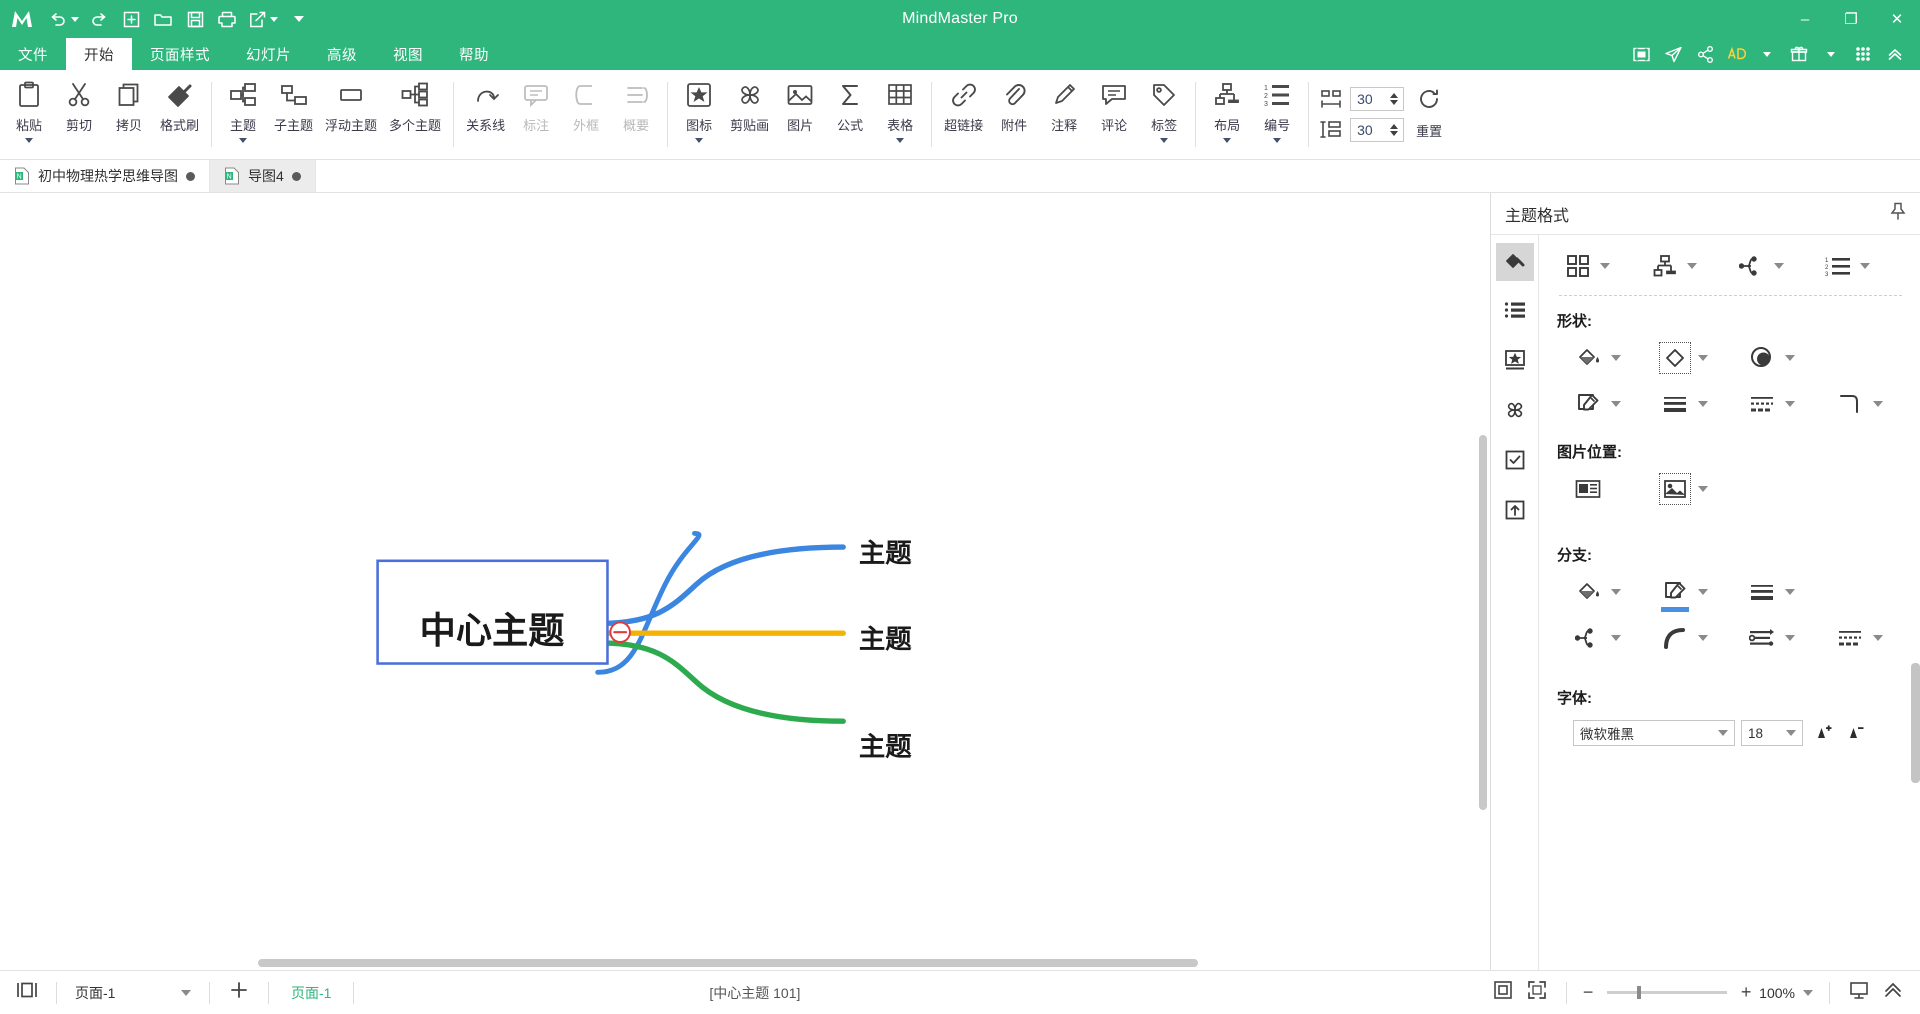 The width and height of the screenshot is (1920, 1014). I want to click on canvas-vertical-scrollbar, so click(1483, 574).